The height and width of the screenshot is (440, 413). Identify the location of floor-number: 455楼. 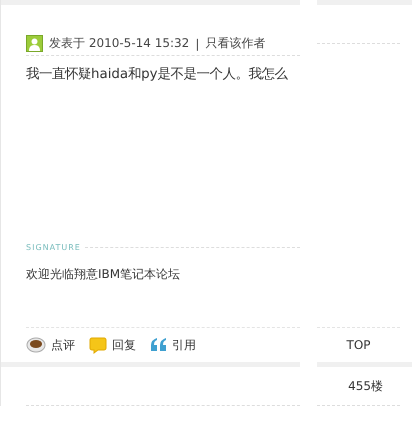
(365, 386).